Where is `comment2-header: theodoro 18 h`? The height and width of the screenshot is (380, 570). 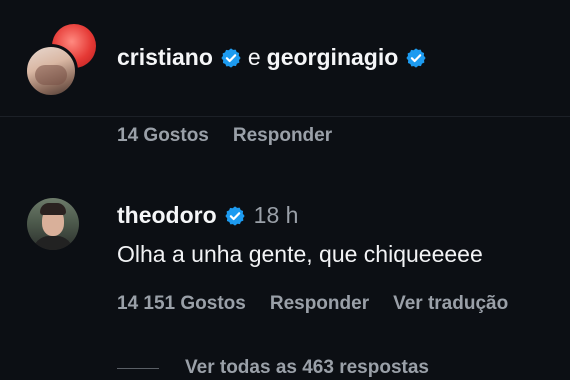 comment2-header: theodoro 18 h is located at coordinates (207, 215).